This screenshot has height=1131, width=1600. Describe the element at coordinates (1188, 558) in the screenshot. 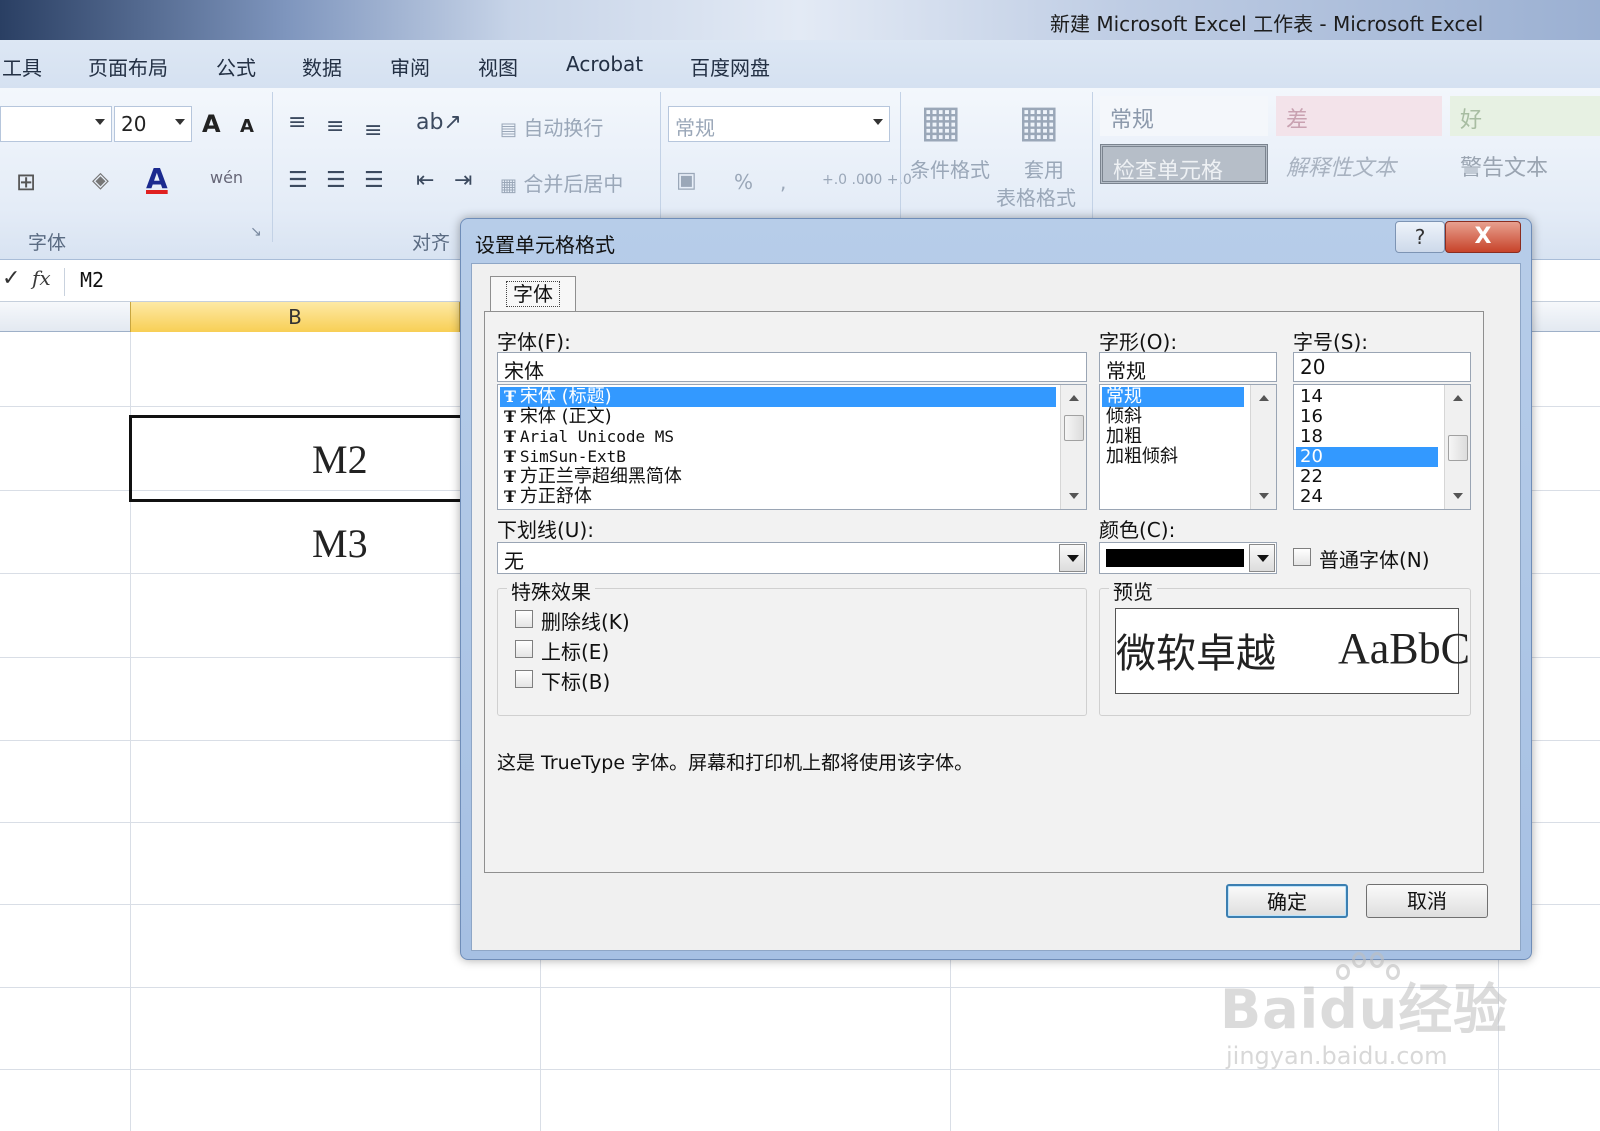

I see `color-select` at that location.